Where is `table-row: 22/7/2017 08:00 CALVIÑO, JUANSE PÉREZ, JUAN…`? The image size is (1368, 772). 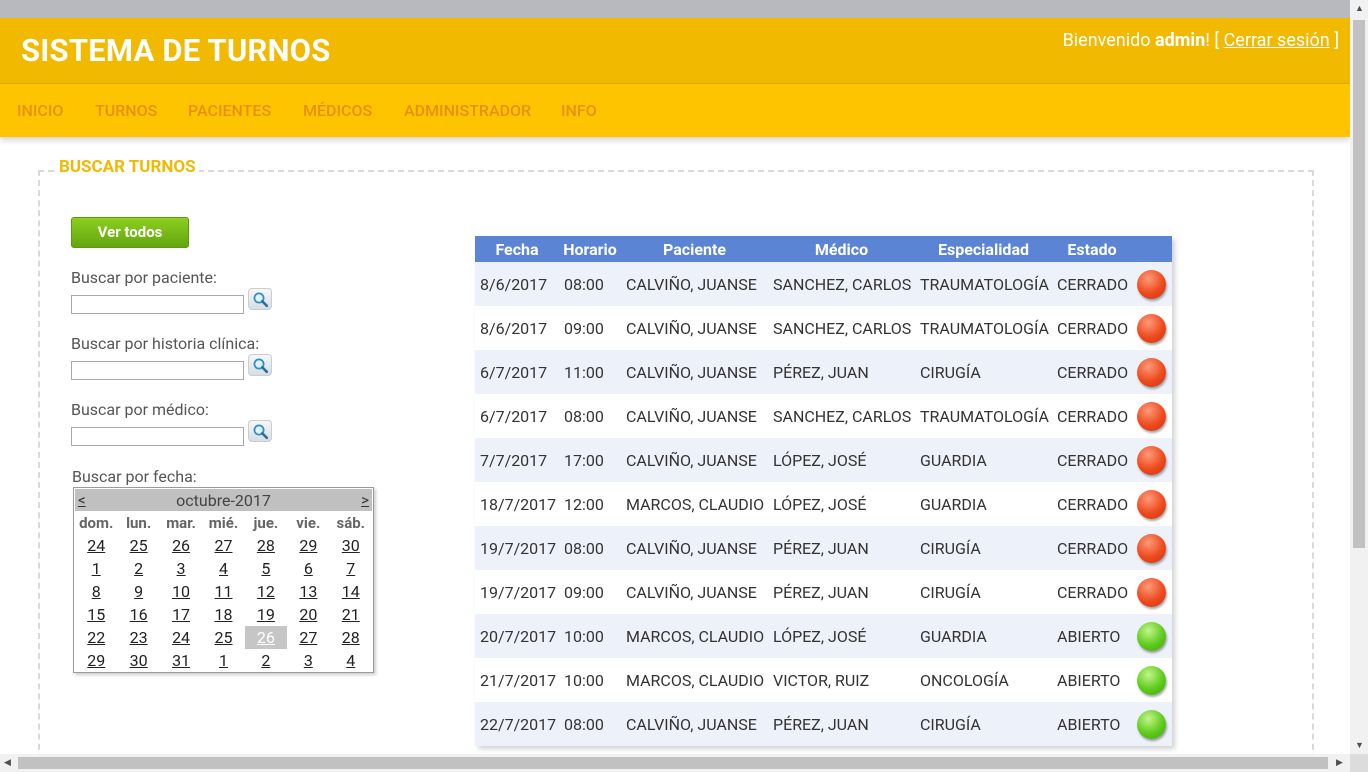 table-row: 22/7/2017 08:00 CALVIÑO, JUANSE PÉREZ, JUAN… is located at coordinates (823, 724).